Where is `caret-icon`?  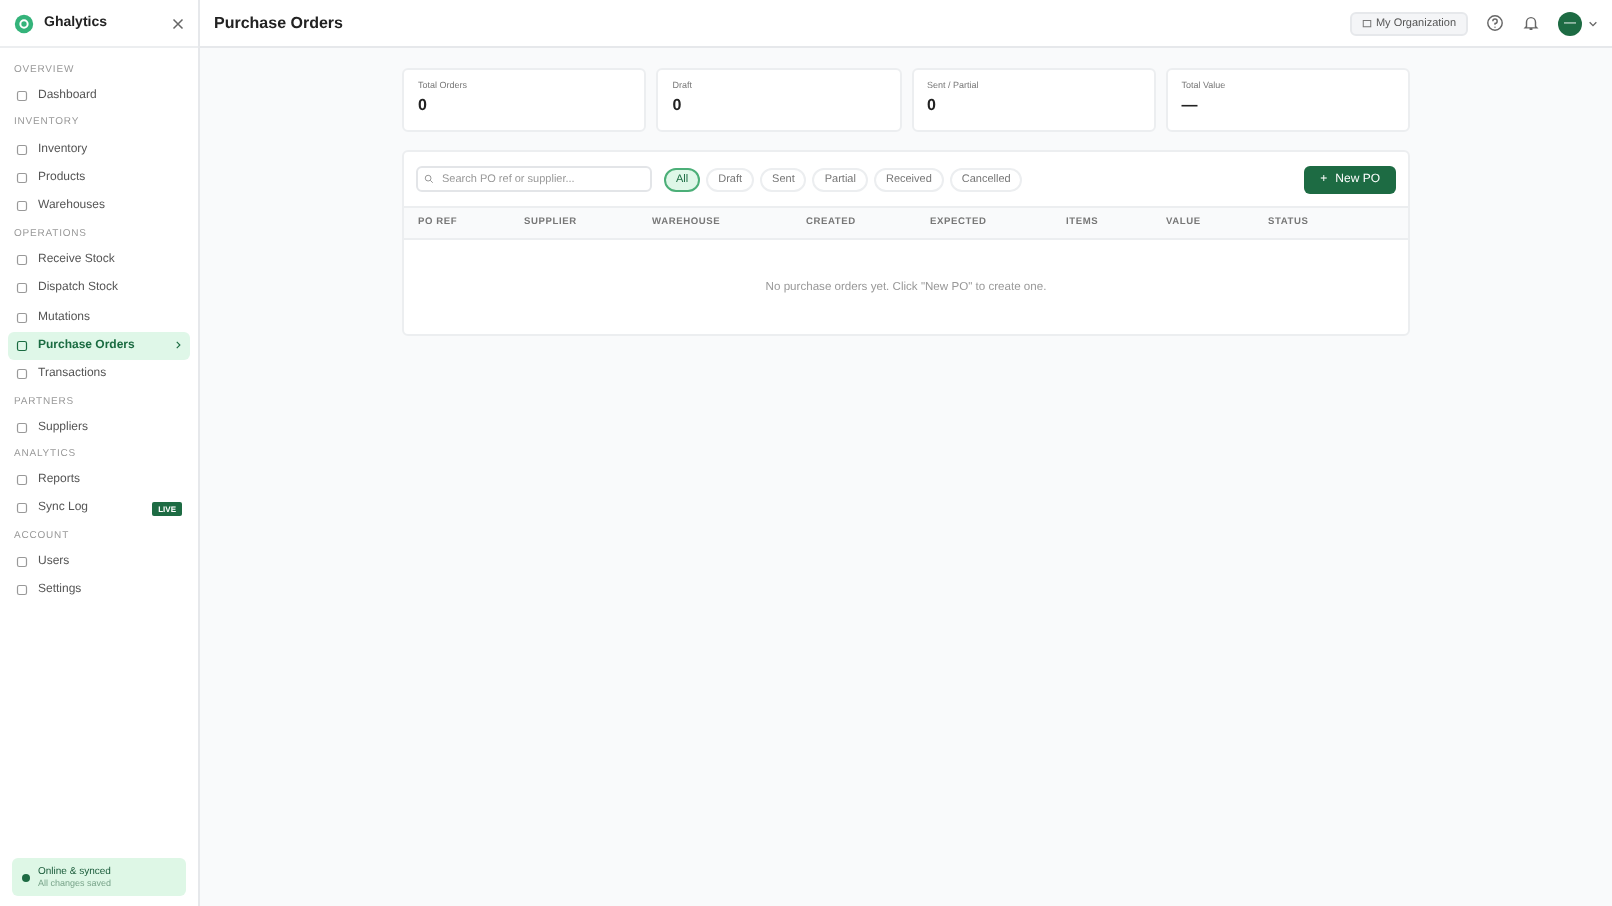
caret-icon is located at coordinates (1593, 23).